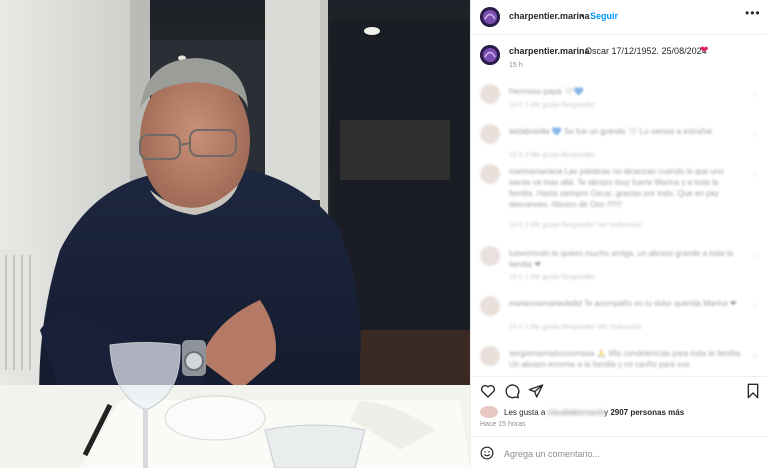 Image resolution: width=767 pixels, height=468 pixels. What do you see at coordinates (536, 391) in the screenshot?
I see `share-icon` at bounding box center [536, 391].